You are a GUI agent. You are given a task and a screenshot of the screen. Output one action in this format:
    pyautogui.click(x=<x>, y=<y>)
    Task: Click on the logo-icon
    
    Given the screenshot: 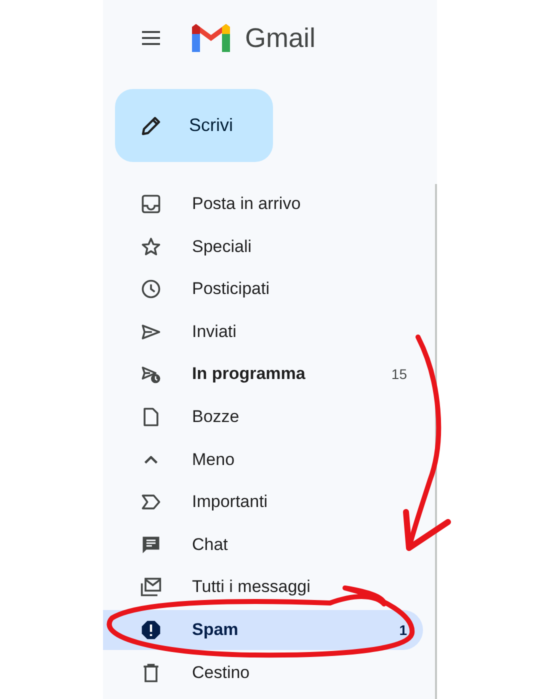 What is the action you would take?
    pyautogui.click(x=211, y=38)
    